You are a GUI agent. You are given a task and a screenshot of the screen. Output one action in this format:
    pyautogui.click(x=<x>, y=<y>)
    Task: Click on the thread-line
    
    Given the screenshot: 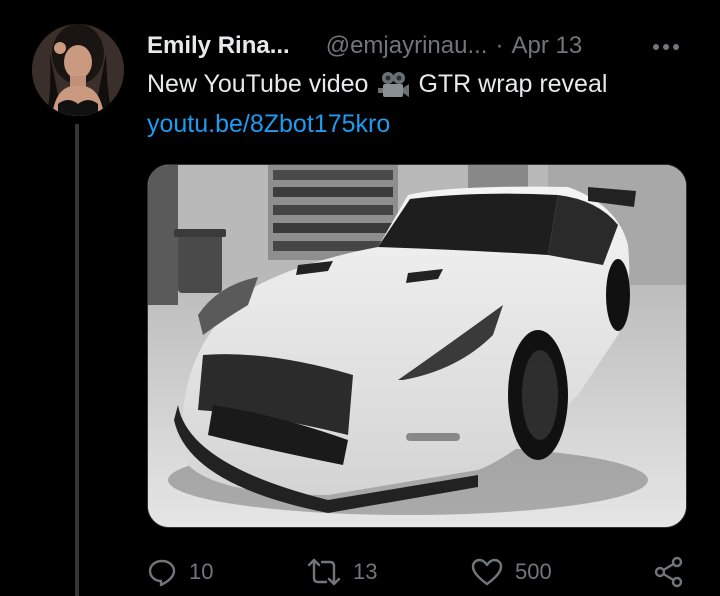 What is the action you would take?
    pyautogui.click(x=77, y=360)
    